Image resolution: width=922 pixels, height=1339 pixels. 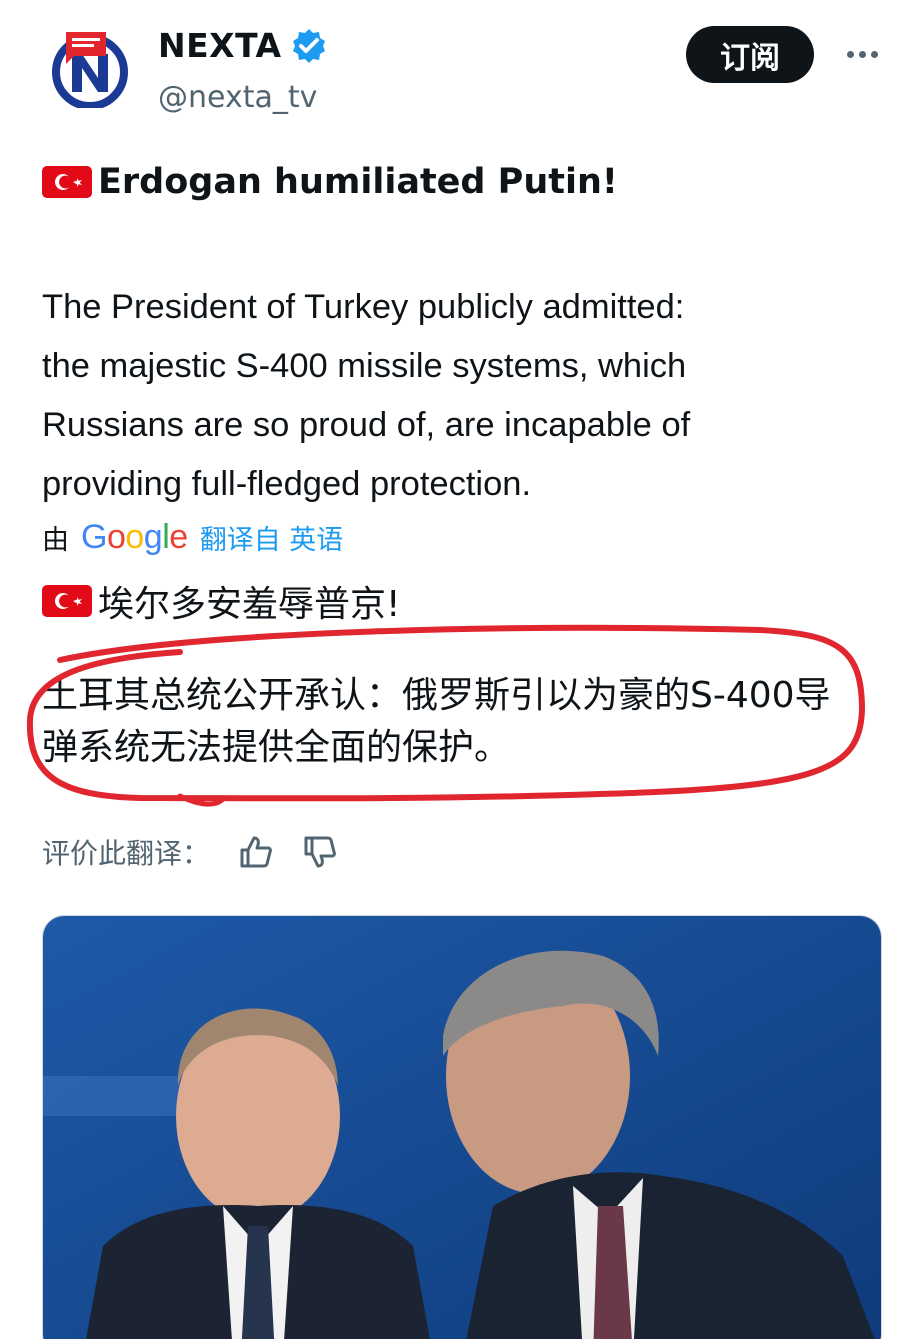 What do you see at coordinates (256, 852) in the screenshot?
I see `thumbs-up-icon` at bounding box center [256, 852].